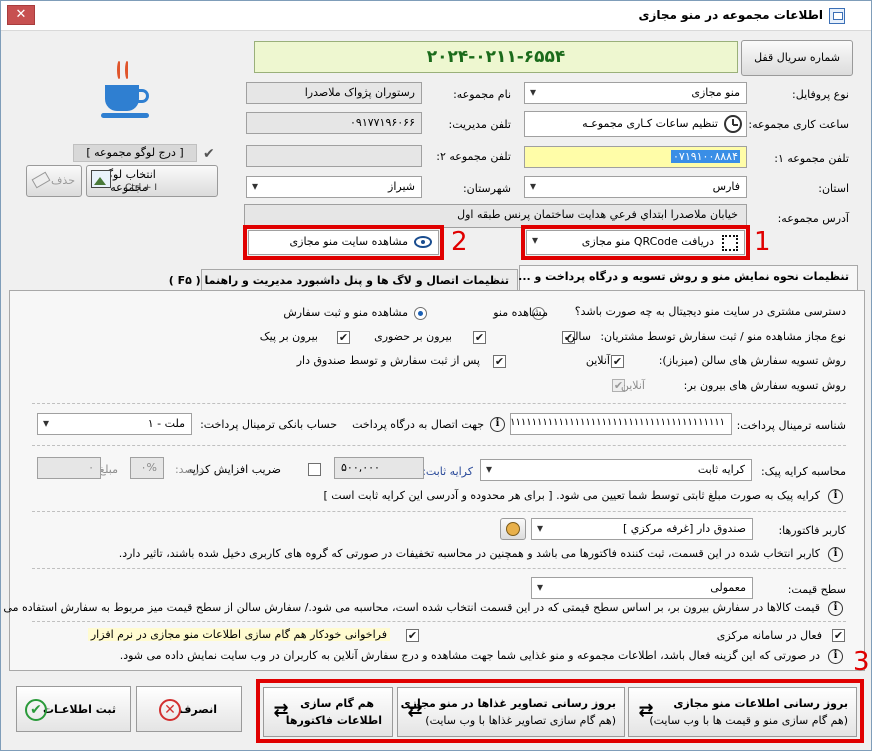 This screenshot has height=751, width=872. What do you see at coordinates (423, 242) in the screenshot?
I see `eye-icon` at bounding box center [423, 242].